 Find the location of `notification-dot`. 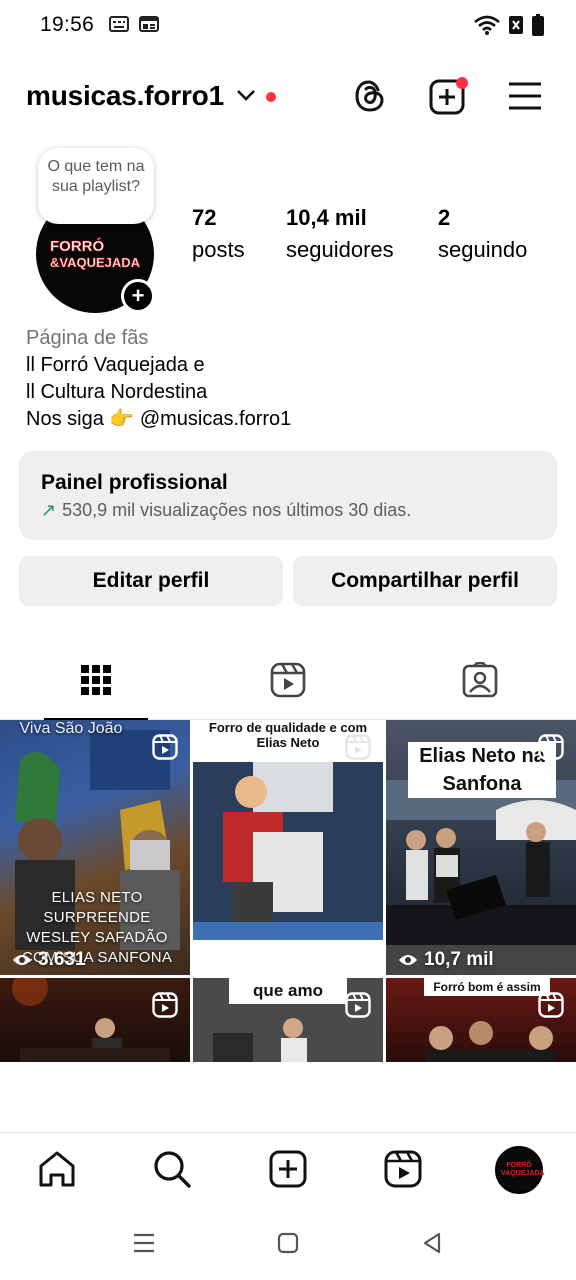

notification-dot is located at coordinates (271, 97).